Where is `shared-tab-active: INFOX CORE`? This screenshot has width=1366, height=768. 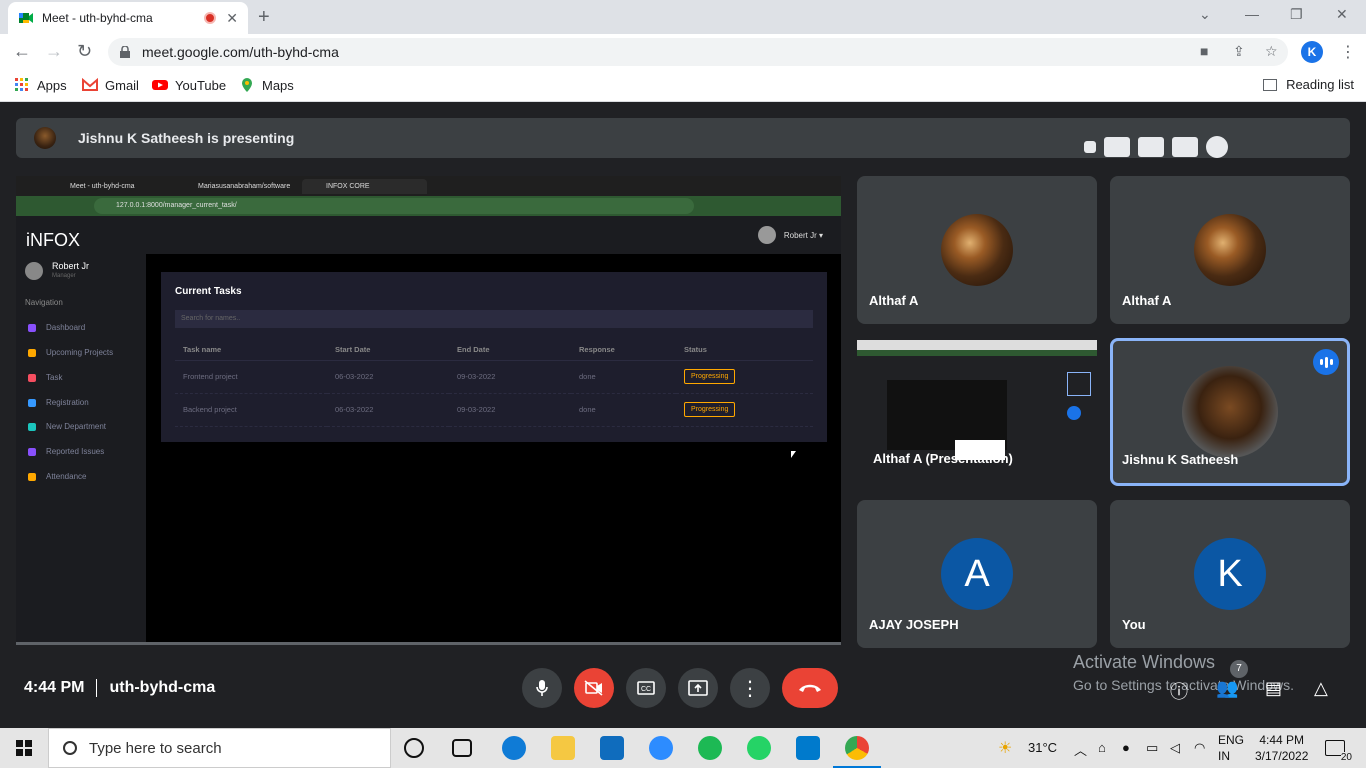
shared-tab-active: INFOX CORE is located at coordinates (364, 186).